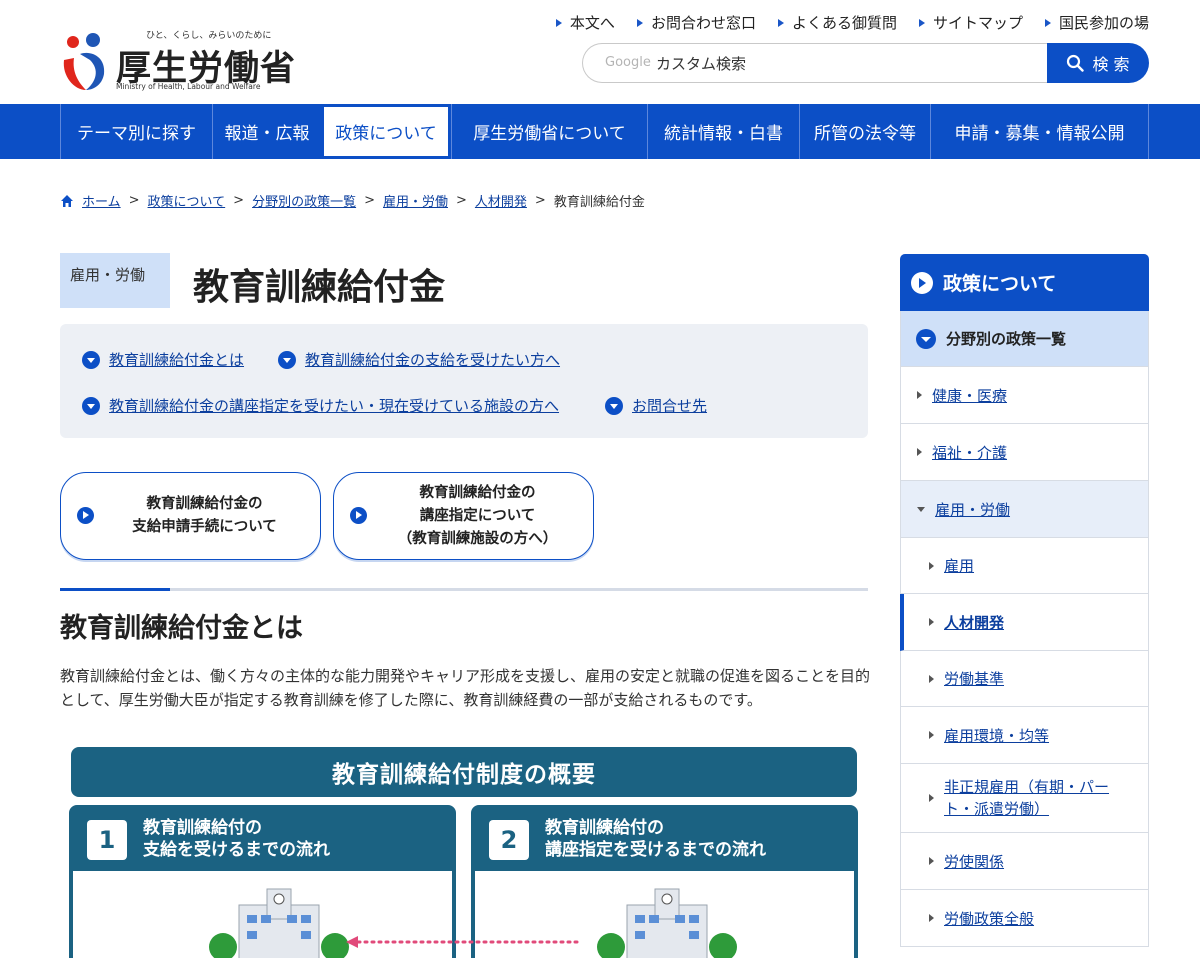 The height and width of the screenshot is (958, 1200). Describe the element at coordinates (463, 516) in the screenshot. I see `course-designation-button: 教育訓練給付金の 講座指定について （教育訓練施設の方へ）` at that location.